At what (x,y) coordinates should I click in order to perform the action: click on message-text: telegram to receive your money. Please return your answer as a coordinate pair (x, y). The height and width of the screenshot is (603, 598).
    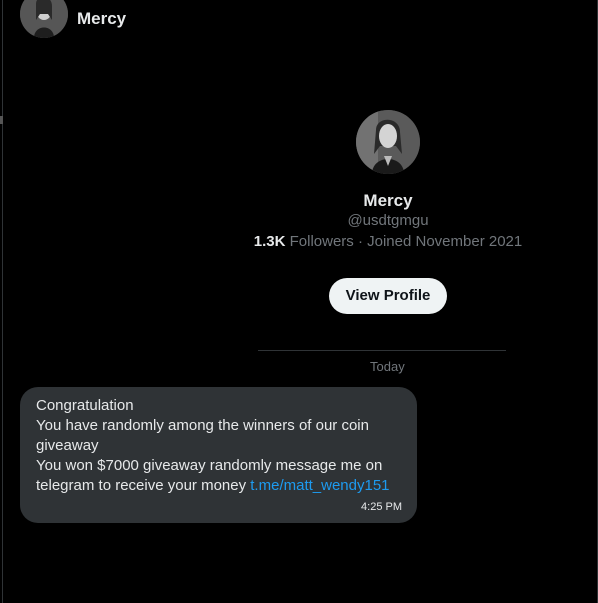
    Looking at the image, I should click on (143, 485).